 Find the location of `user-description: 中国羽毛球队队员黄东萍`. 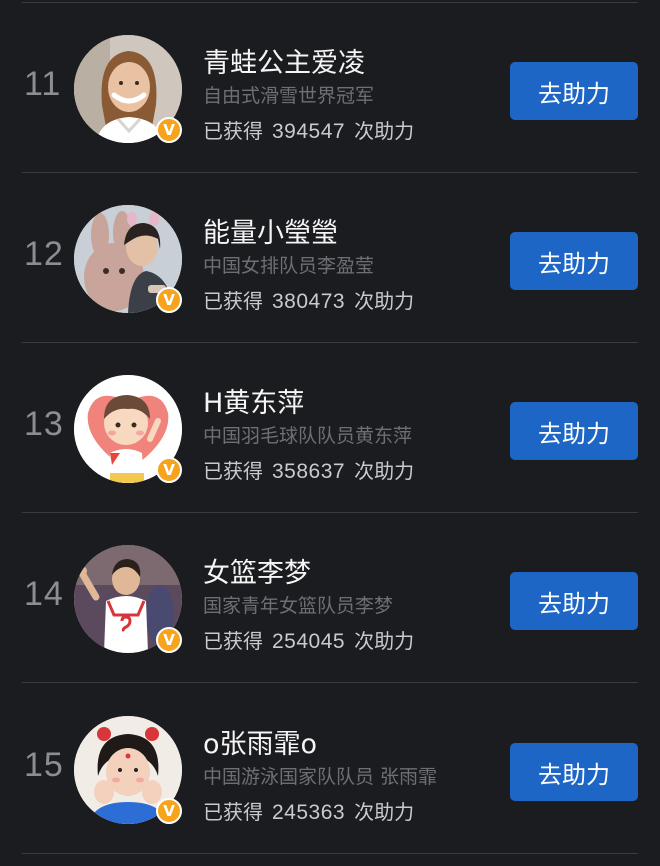

user-description: 中国羽毛球队队员黄东萍 is located at coordinates (308, 436).